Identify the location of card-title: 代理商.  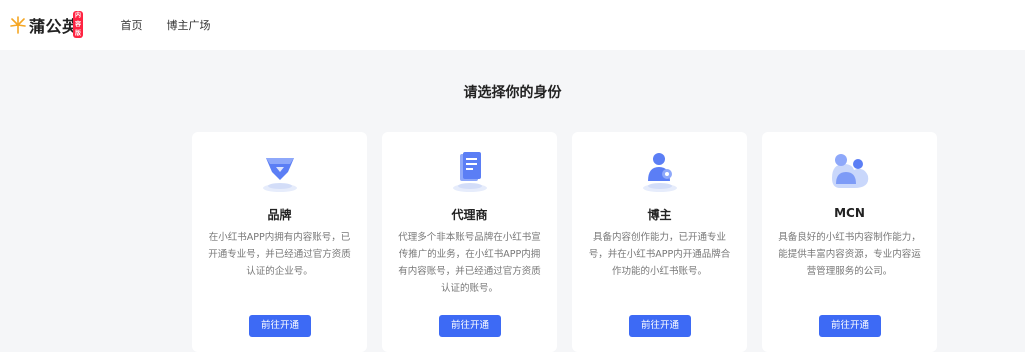
(469, 215).